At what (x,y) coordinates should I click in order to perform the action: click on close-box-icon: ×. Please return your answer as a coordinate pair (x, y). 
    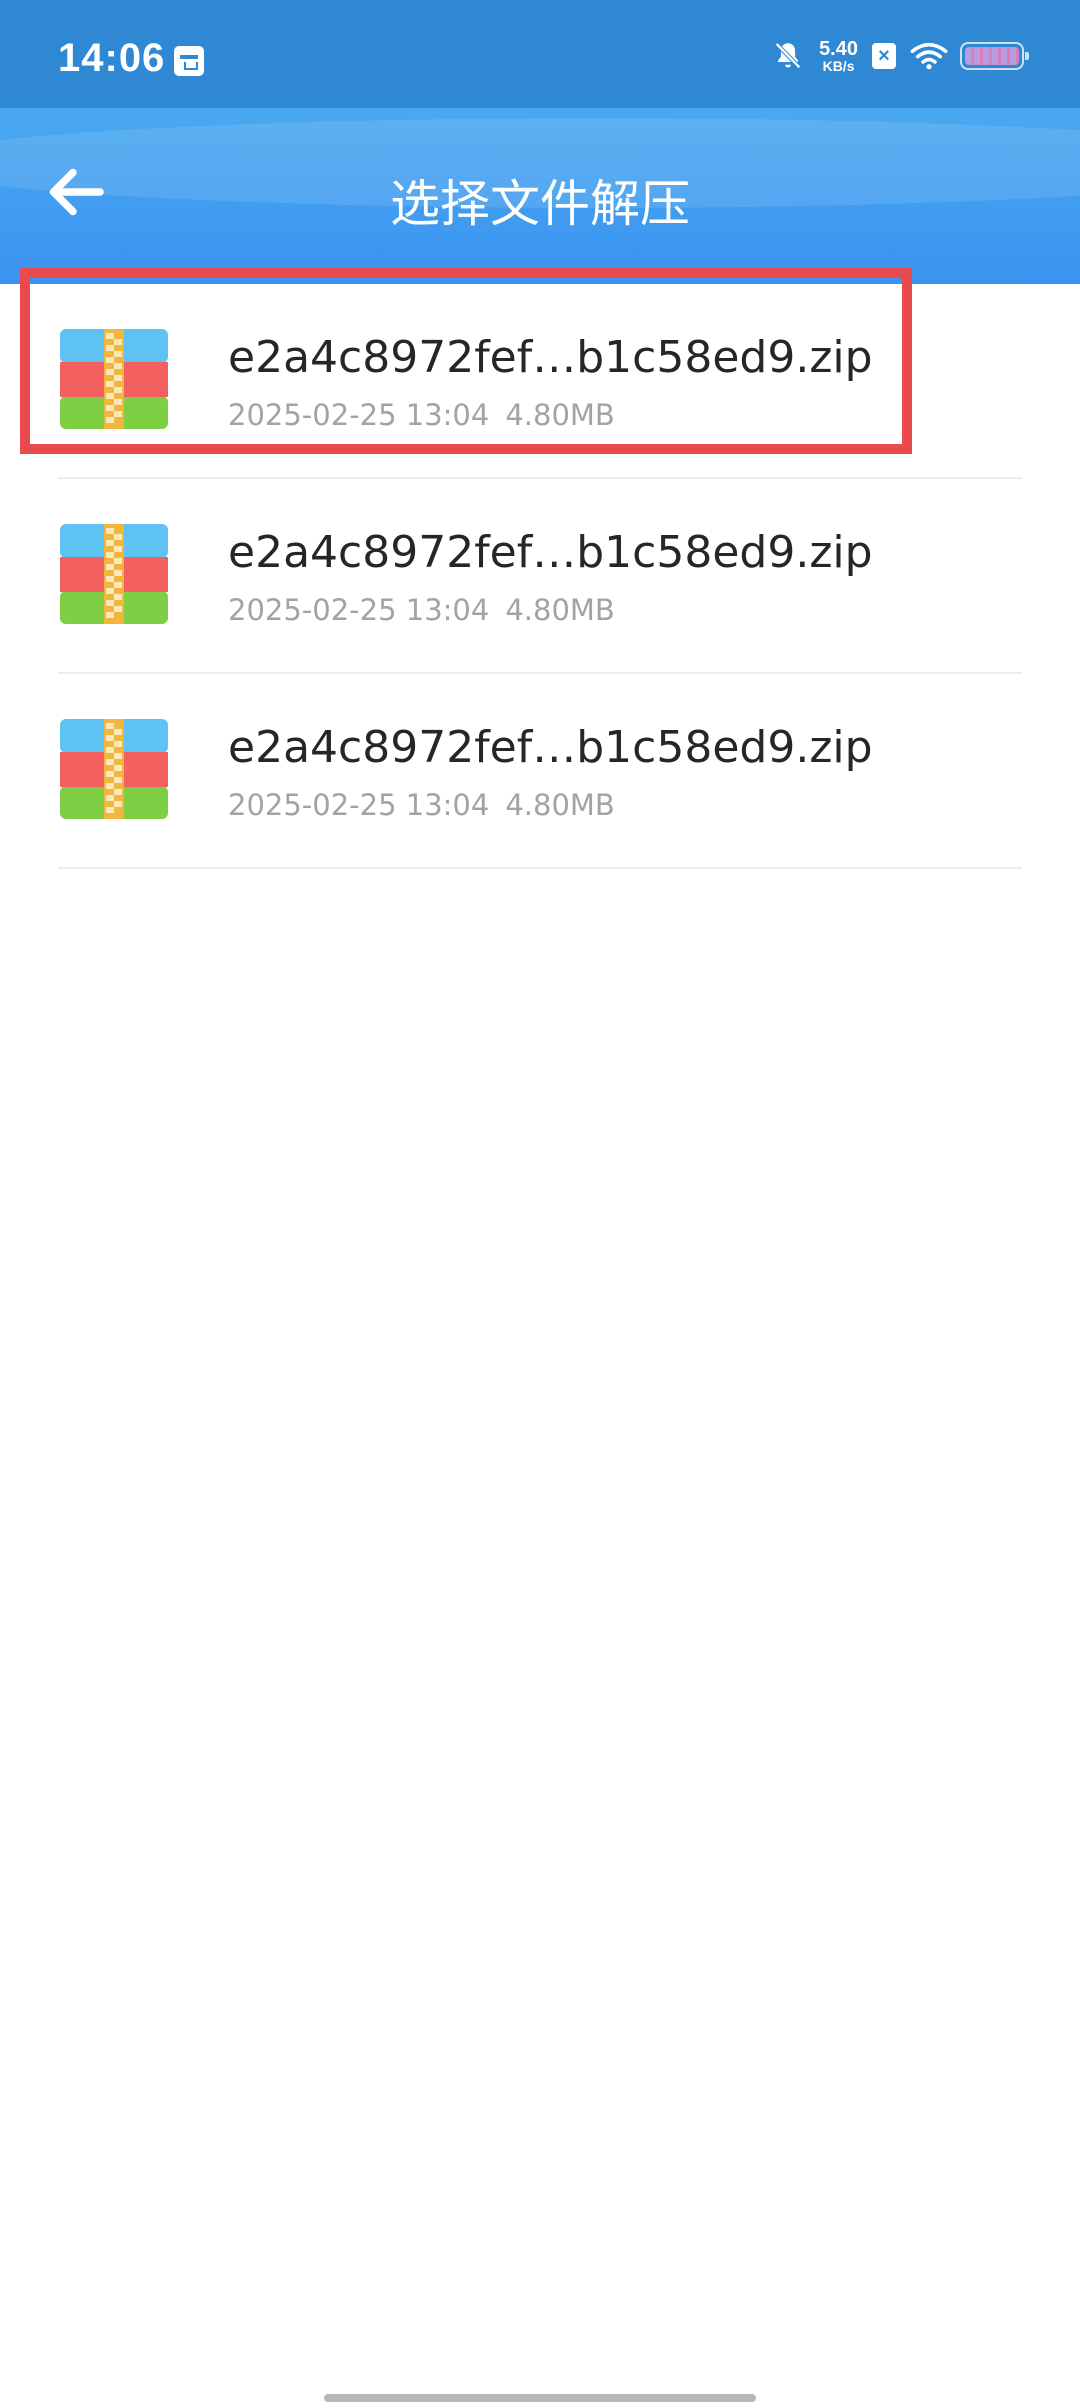
    Looking at the image, I should click on (884, 56).